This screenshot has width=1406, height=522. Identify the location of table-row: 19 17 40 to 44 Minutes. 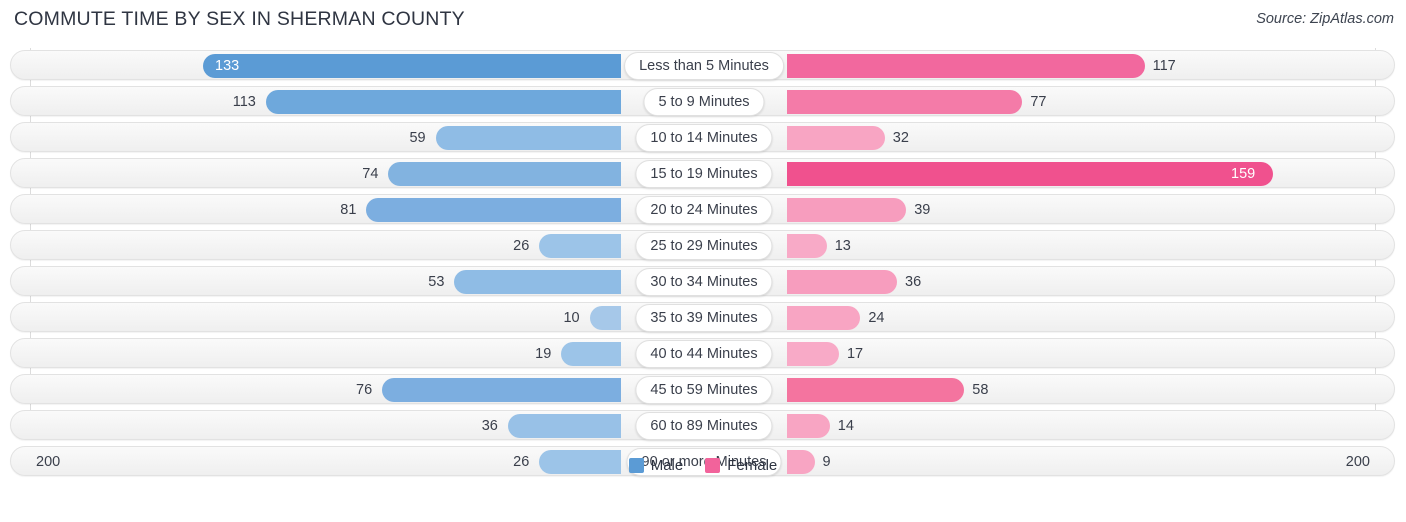
(702, 353).